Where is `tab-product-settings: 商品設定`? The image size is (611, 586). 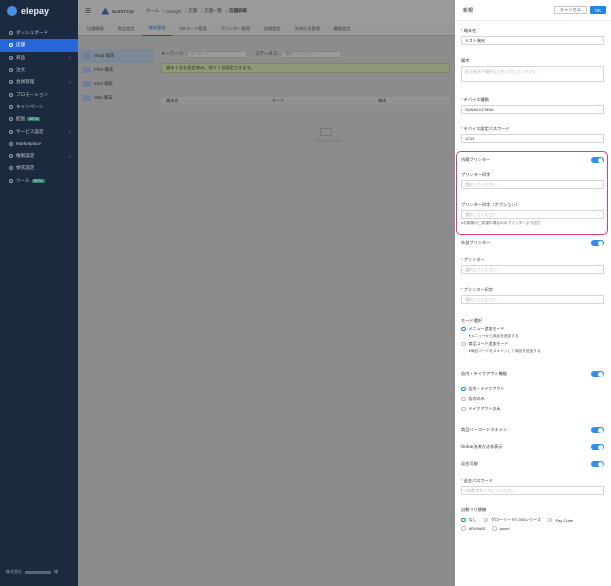 tab-product-settings: 商品設定 is located at coordinates (126, 29).